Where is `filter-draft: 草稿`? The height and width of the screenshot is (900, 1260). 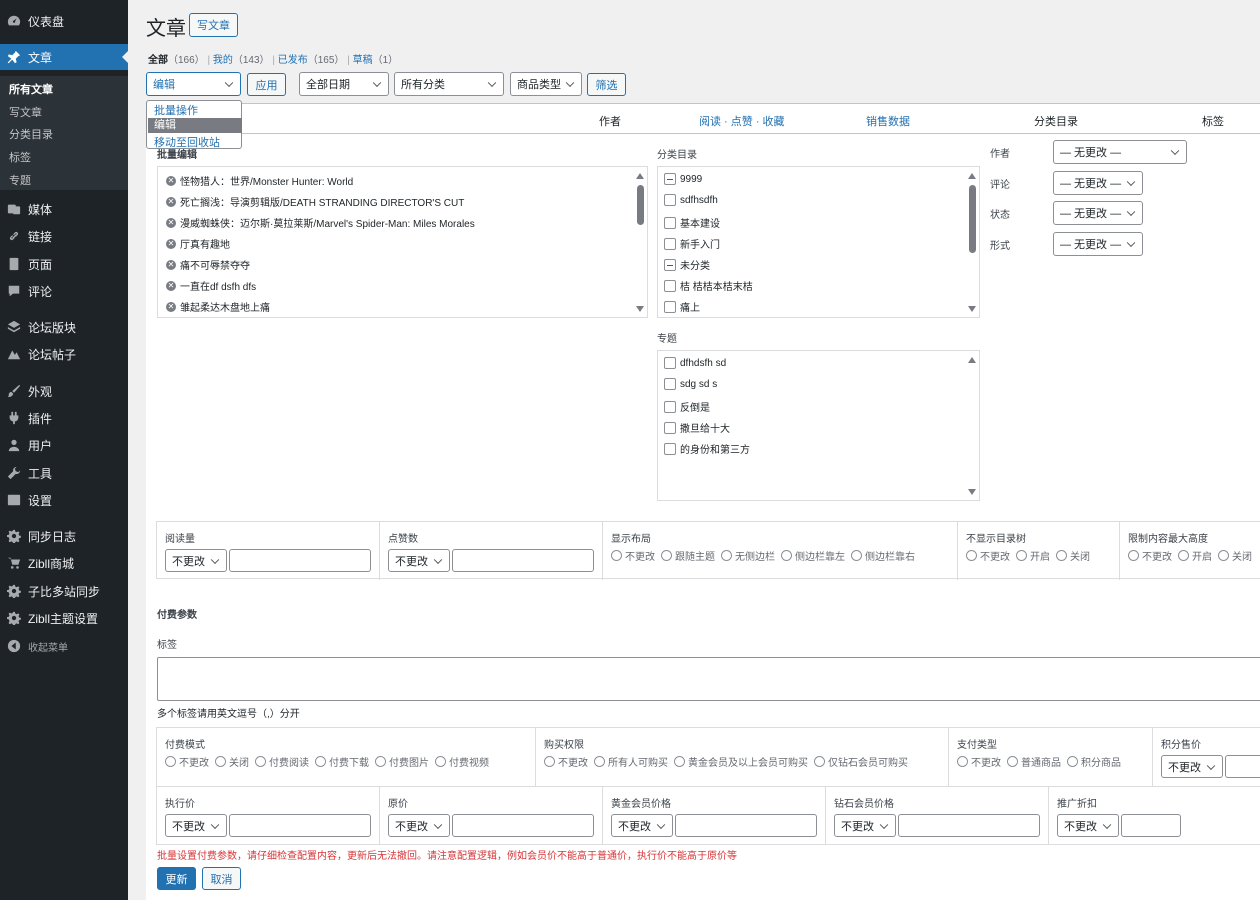 filter-draft: 草稿 is located at coordinates (363, 60).